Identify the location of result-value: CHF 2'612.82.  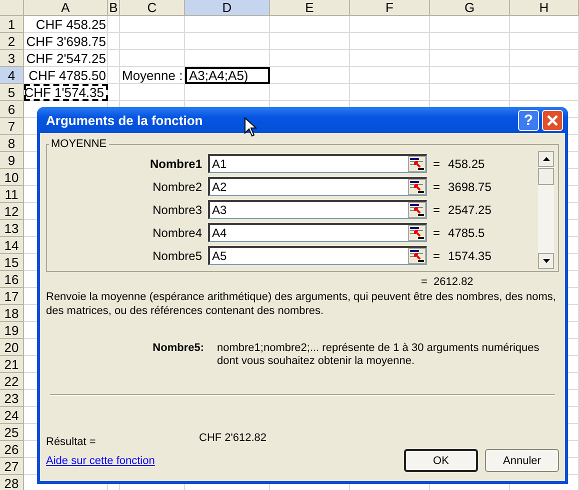
(233, 438).